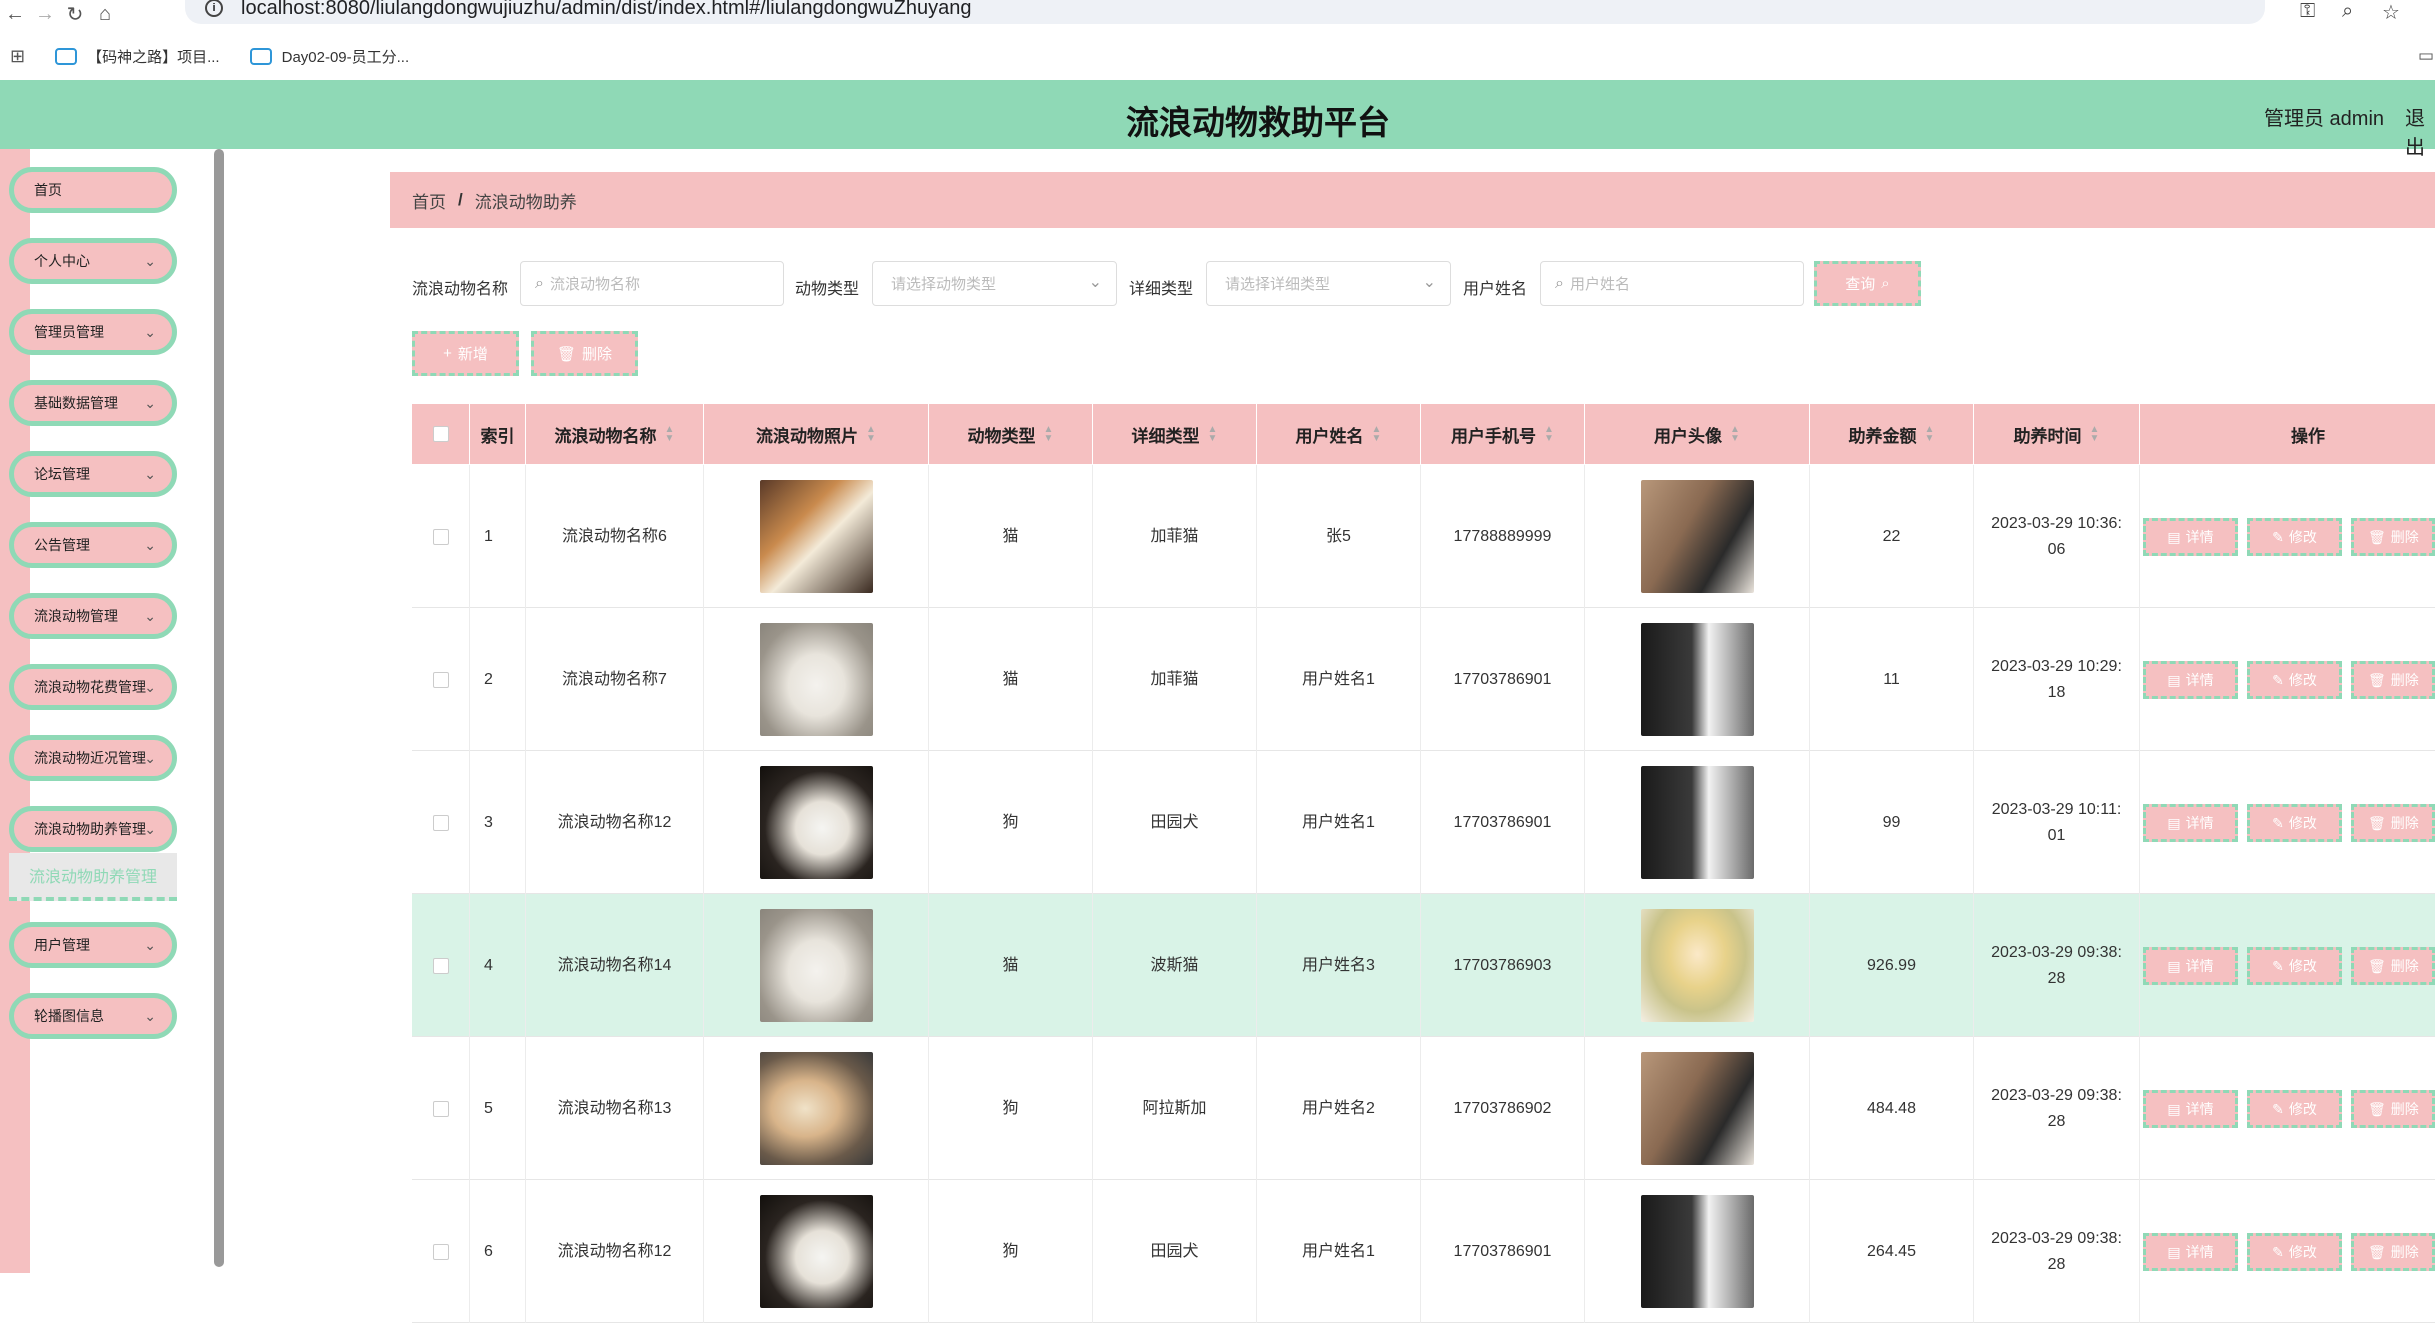 This screenshot has height=1323, width=2435. What do you see at coordinates (2391, 12) in the screenshot?
I see `bookmark-star-icon: ☆` at bounding box center [2391, 12].